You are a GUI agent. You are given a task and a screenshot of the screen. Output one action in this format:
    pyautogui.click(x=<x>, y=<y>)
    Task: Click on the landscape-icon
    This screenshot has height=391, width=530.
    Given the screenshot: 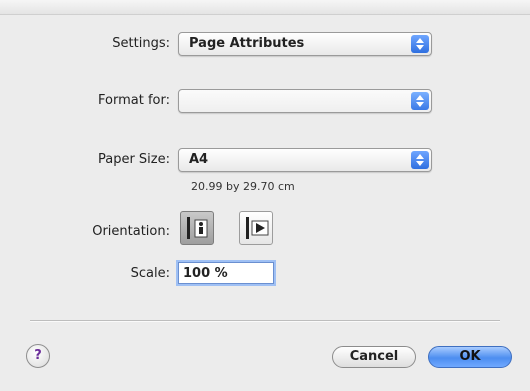 What is the action you would take?
    pyautogui.click(x=257, y=228)
    